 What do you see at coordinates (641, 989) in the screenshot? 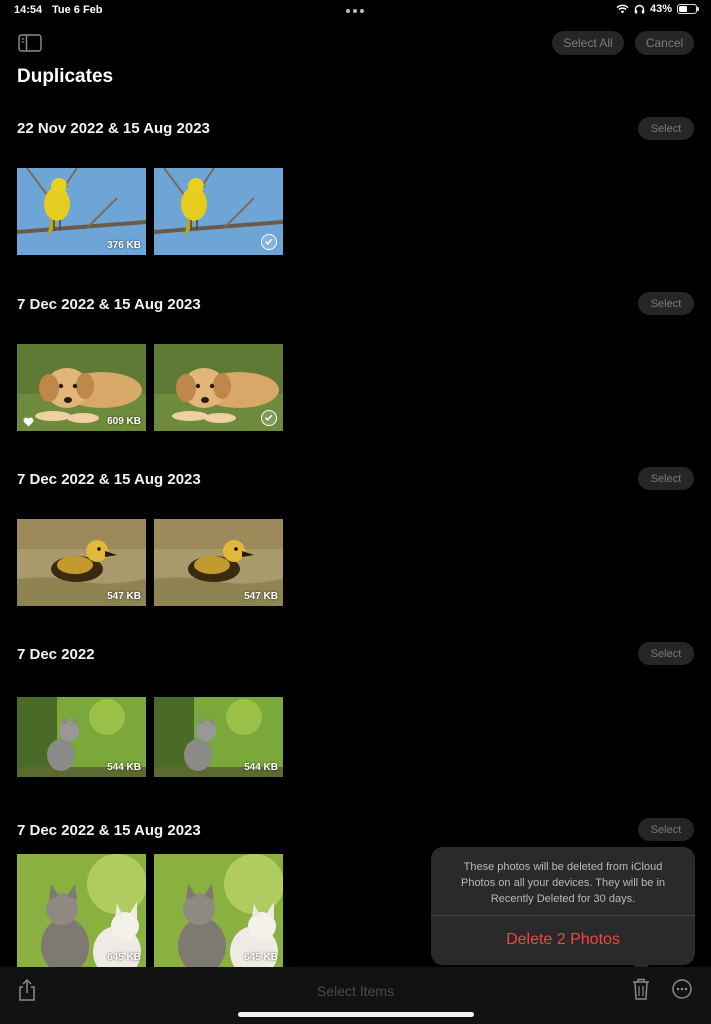
I see `trash-icon` at bounding box center [641, 989].